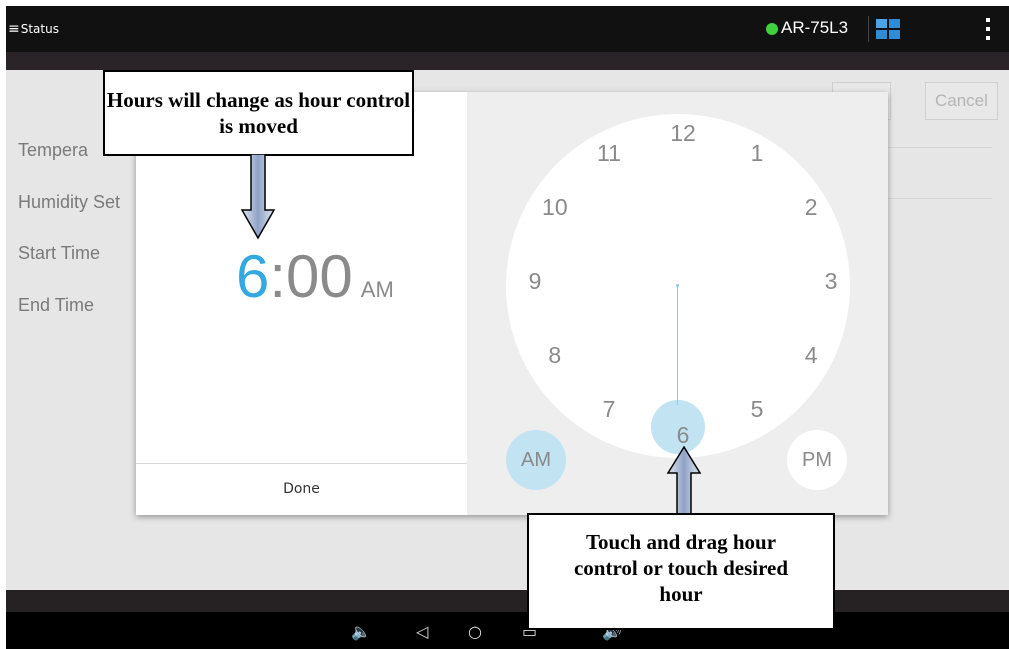 The image size is (1009, 649). I want to click on clock-number-4: 4, so click(811, 355).